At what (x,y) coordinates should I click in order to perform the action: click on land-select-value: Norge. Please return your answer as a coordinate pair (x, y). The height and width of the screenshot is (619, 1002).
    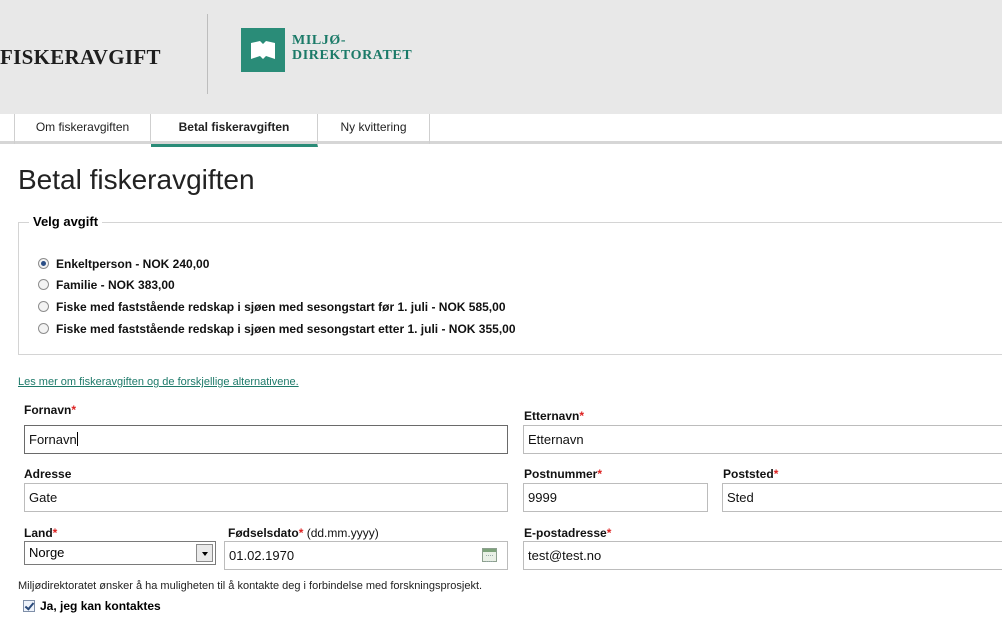
    Looking at the image, I should click on (47, 552).